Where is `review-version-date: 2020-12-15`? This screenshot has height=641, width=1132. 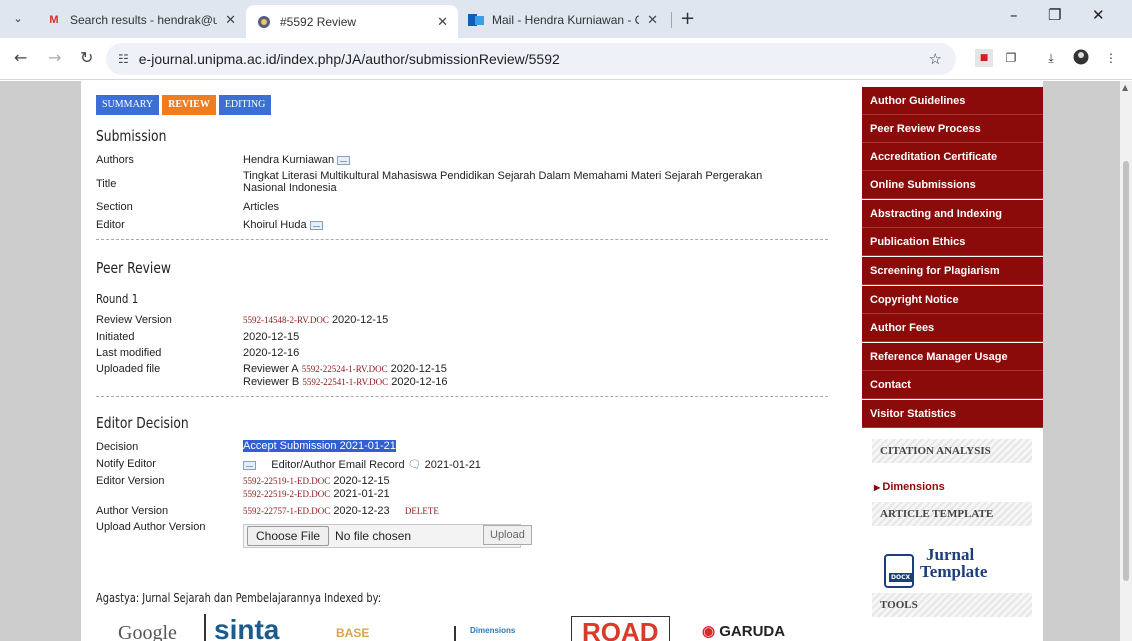 review-version-date: 2020-12-15 is located at coordinates (360, 320).